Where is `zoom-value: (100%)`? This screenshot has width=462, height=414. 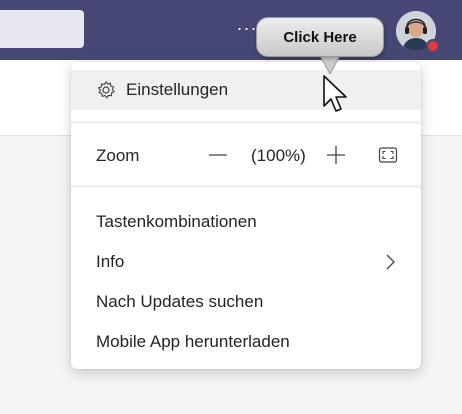 zoom-value: (100%) is located at coordinates (278, 155).